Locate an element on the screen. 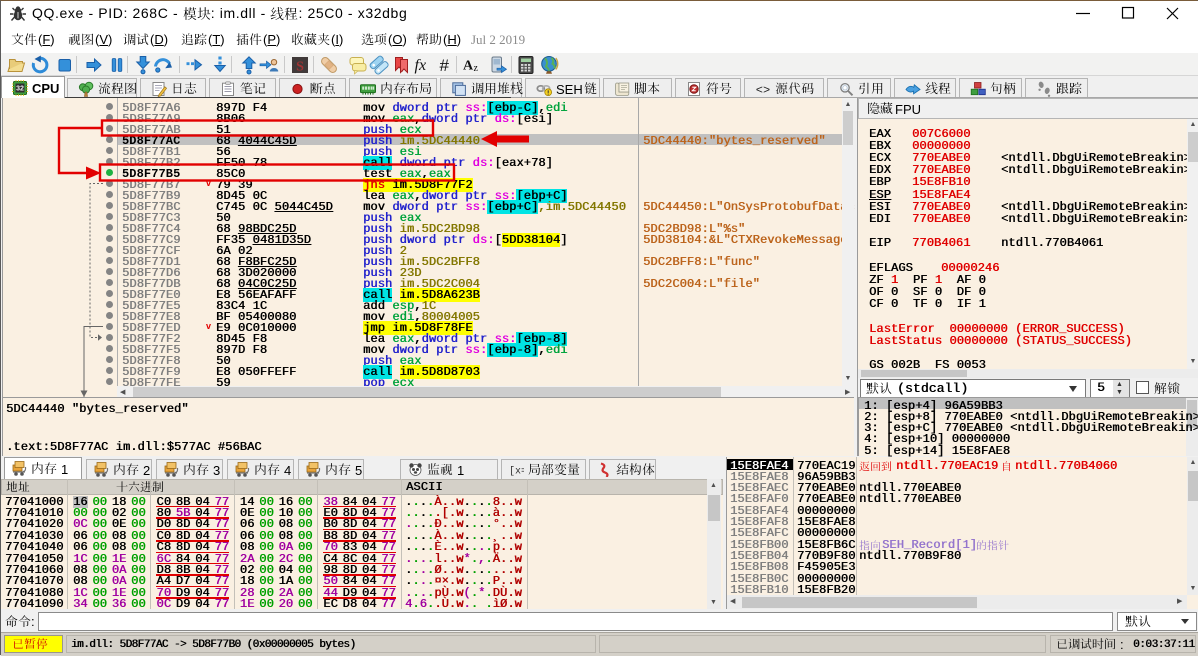  svg-text: A is located at coordinates (468, 66).